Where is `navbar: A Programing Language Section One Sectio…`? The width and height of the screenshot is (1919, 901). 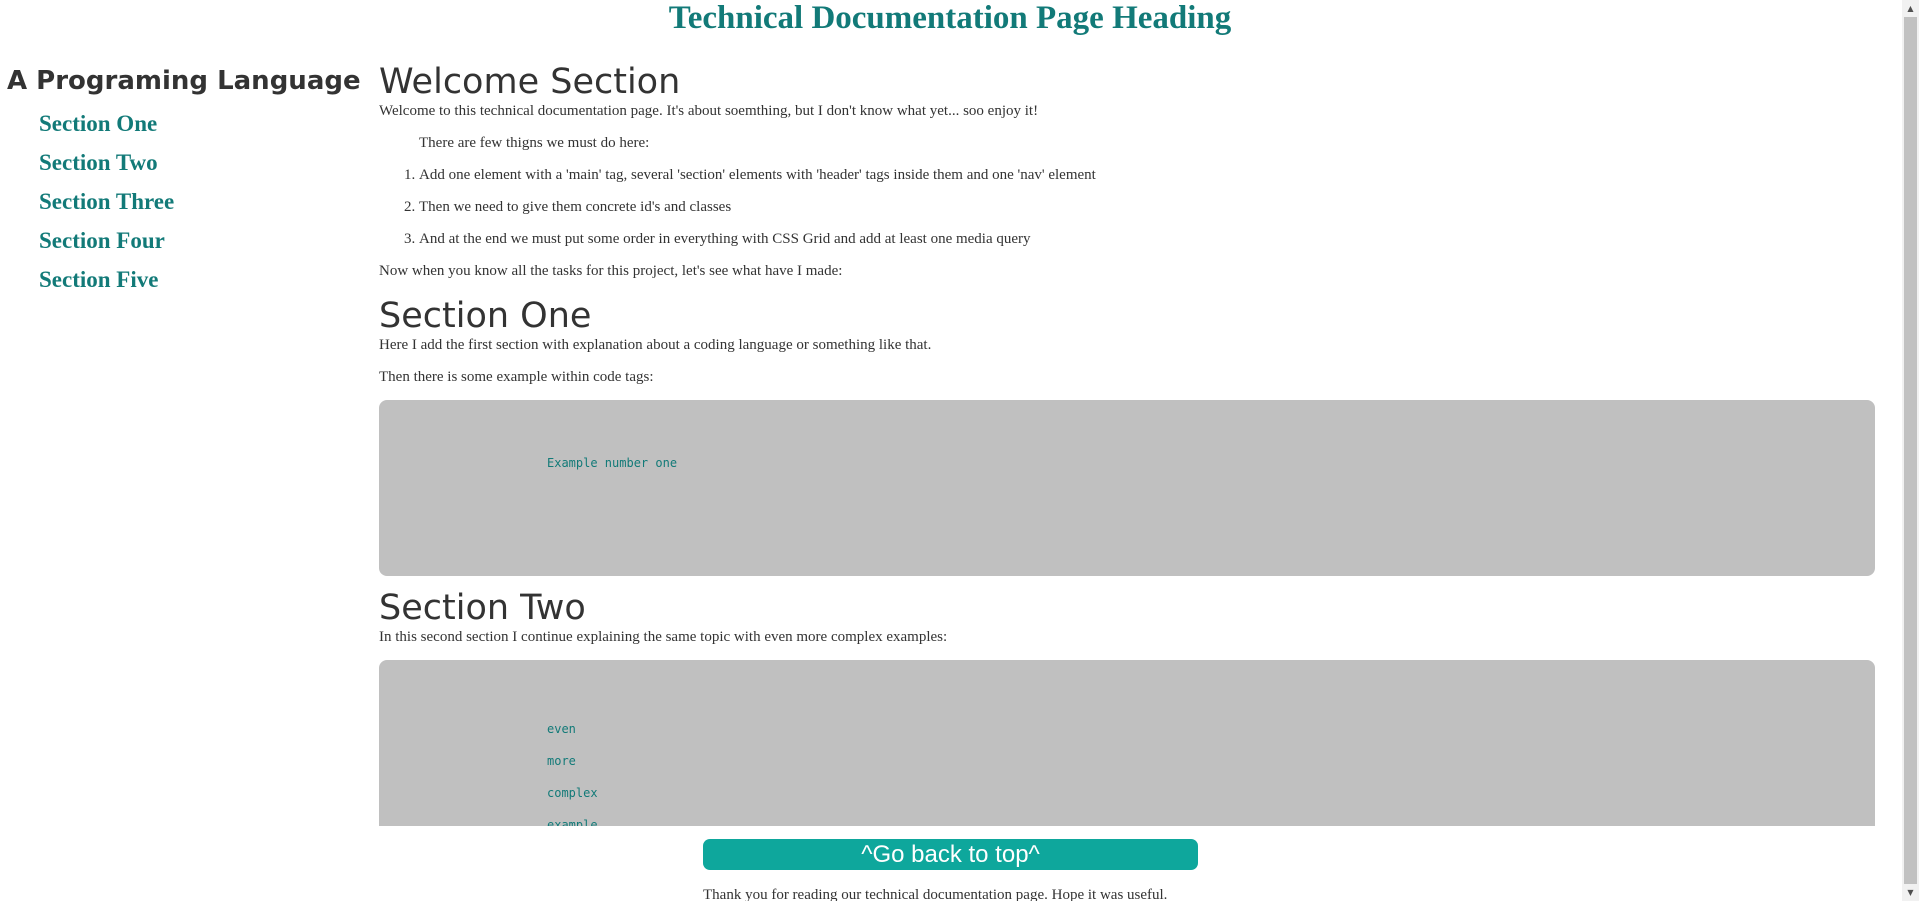
navbar: A Programing Language Section One Sectio… is located at coordinates (184, 181).